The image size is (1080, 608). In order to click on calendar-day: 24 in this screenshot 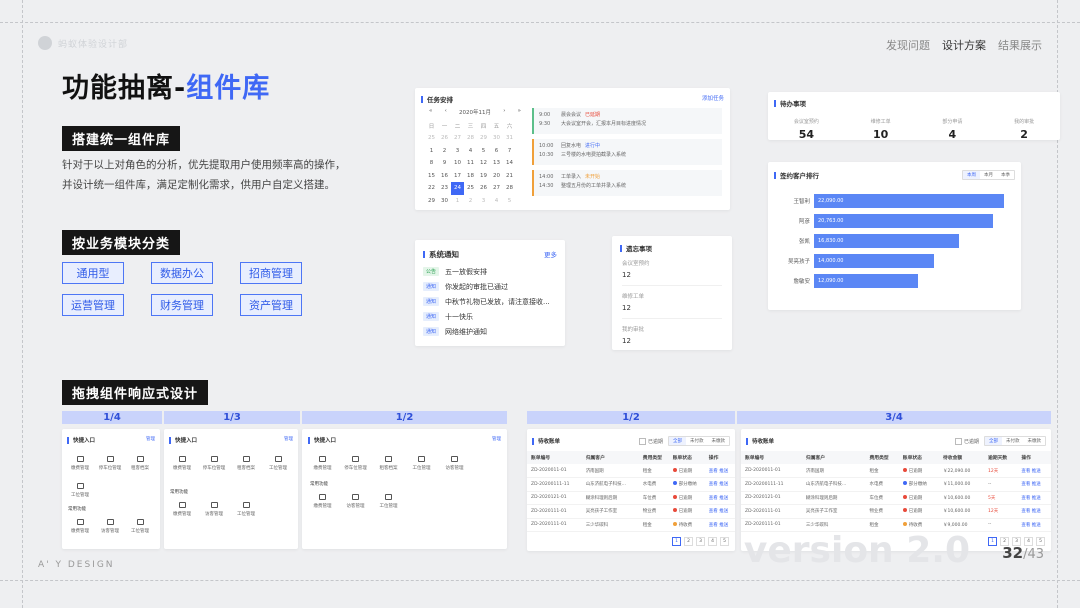, I will do `click(457, 188)`.